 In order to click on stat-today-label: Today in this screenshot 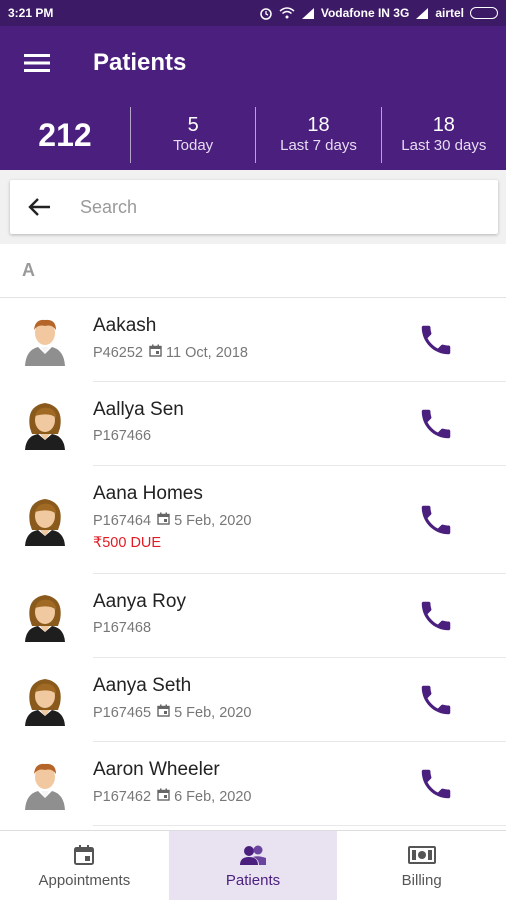, I will do `click(193, 145)`.